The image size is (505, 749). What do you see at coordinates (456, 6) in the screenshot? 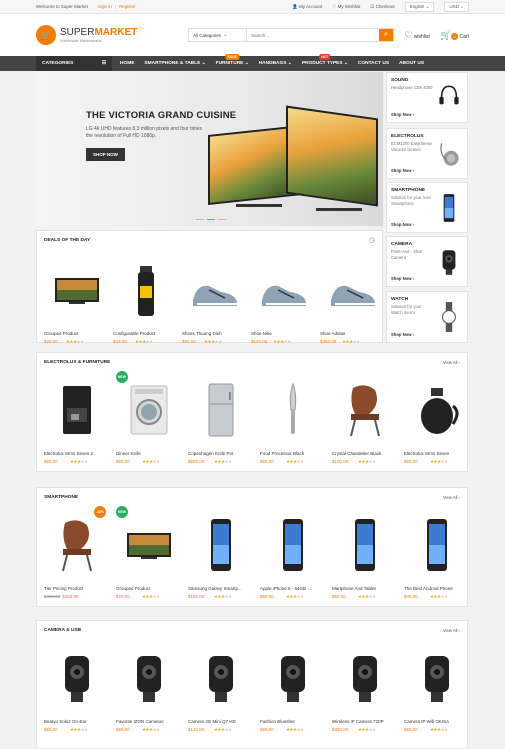
I see `currency-select: USD ⌄` at bounding box center [456, 6].